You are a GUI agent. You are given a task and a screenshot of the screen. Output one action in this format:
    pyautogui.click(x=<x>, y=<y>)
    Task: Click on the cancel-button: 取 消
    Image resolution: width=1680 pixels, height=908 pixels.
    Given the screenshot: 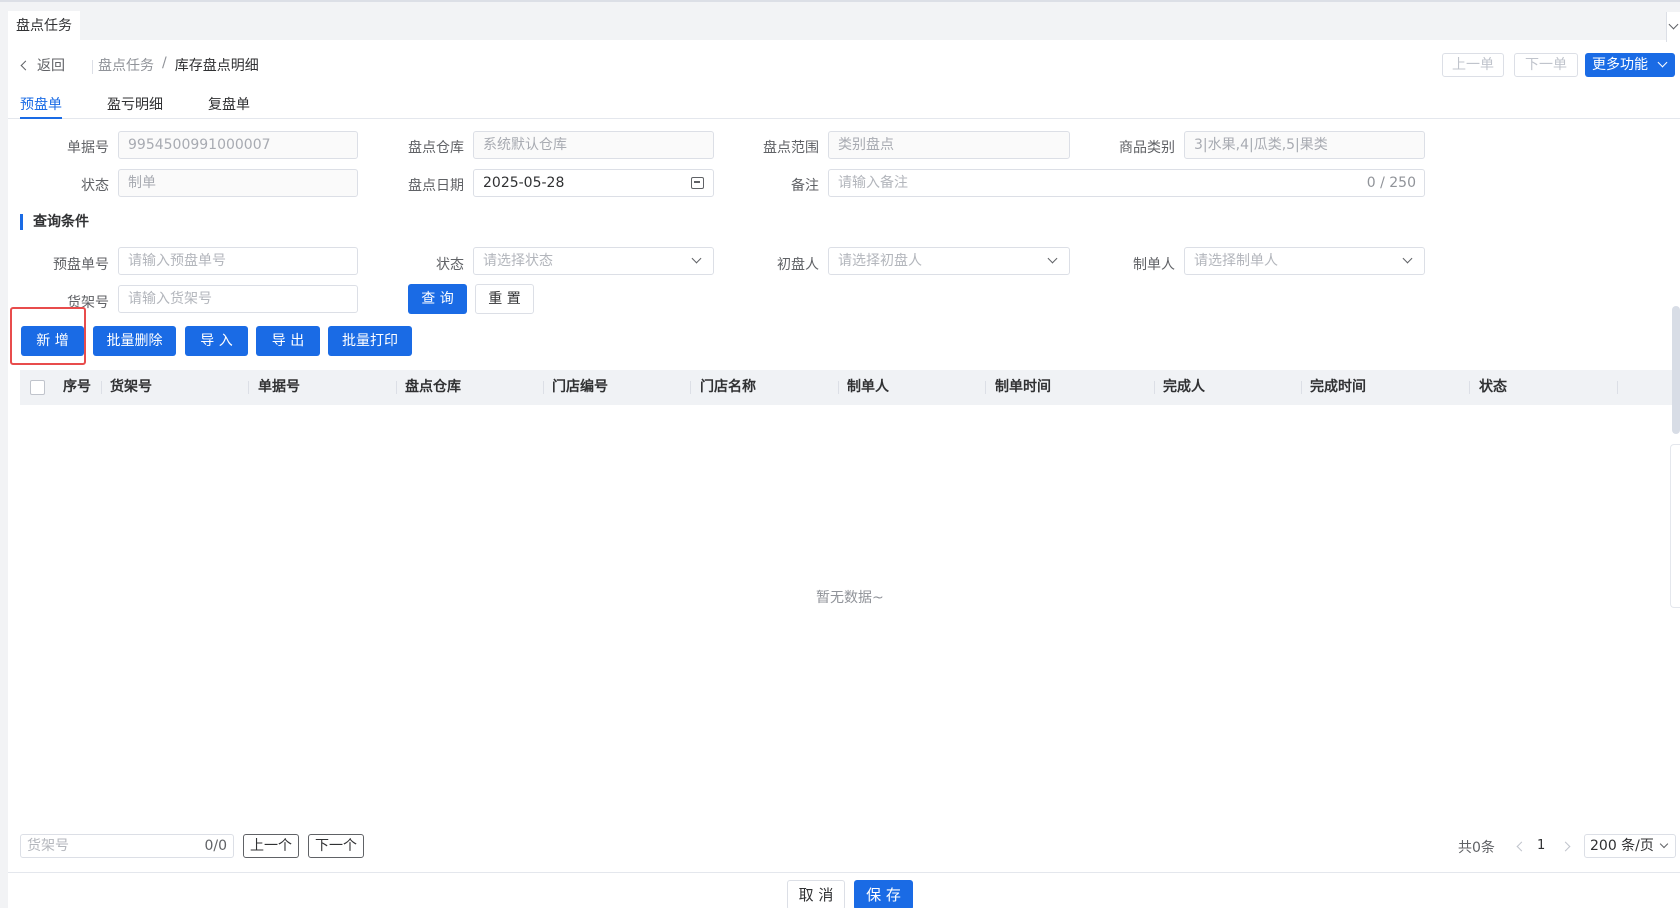 What is the action you would take?
    pyautogui.click(x=816, y=894)
    